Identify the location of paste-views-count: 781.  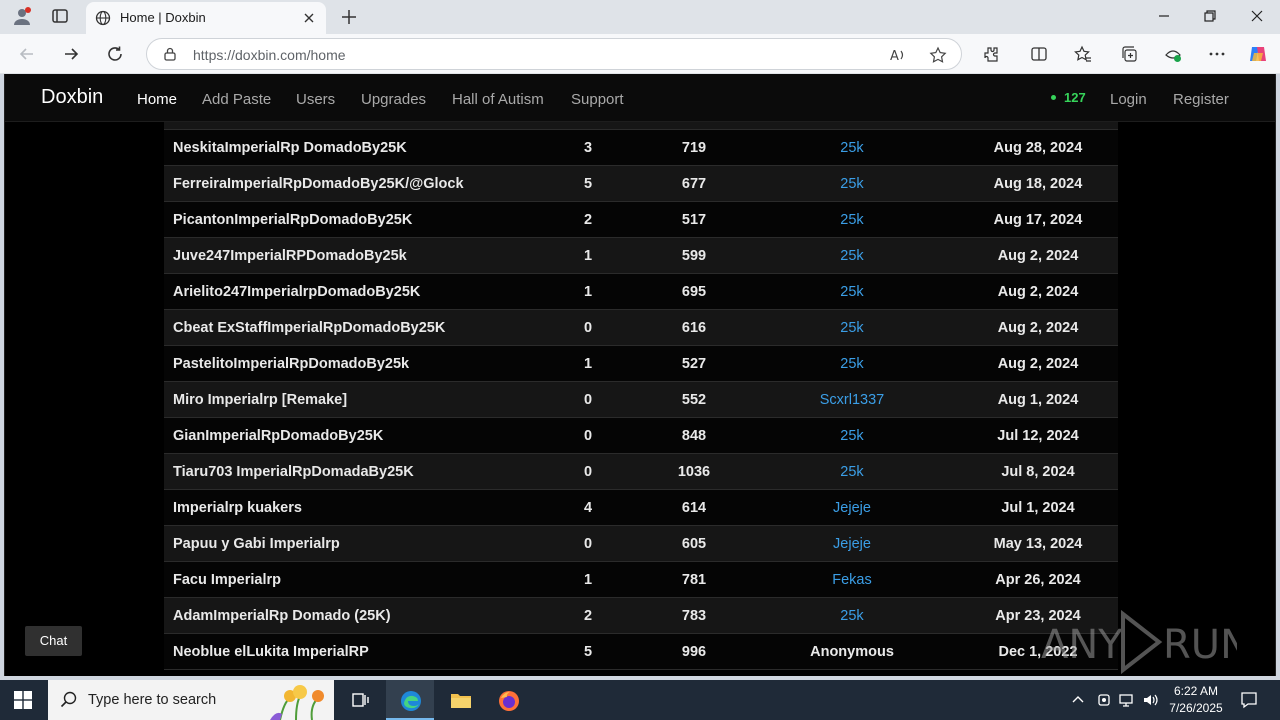
(694, 580).